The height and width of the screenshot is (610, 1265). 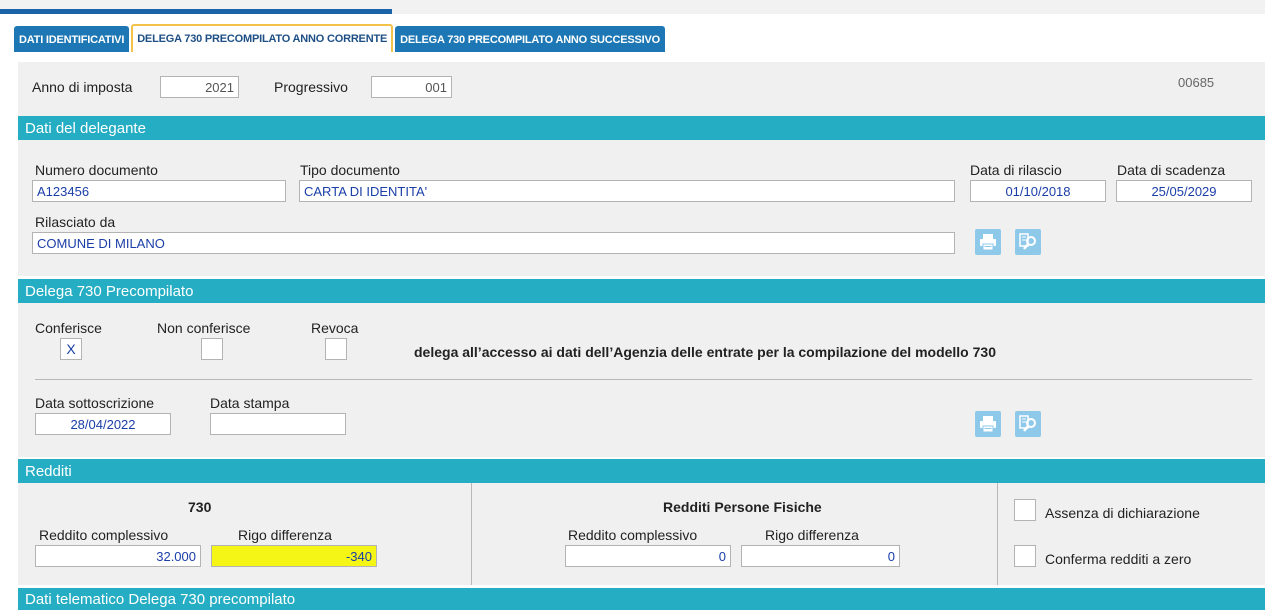 I want to click on record-code: 00685, so click(x=1196, y=82).